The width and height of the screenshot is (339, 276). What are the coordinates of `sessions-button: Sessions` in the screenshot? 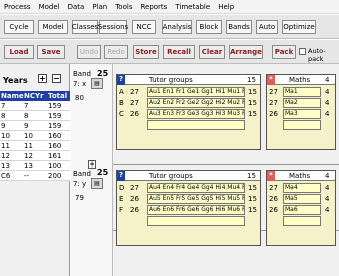 It's located at (113, 27).